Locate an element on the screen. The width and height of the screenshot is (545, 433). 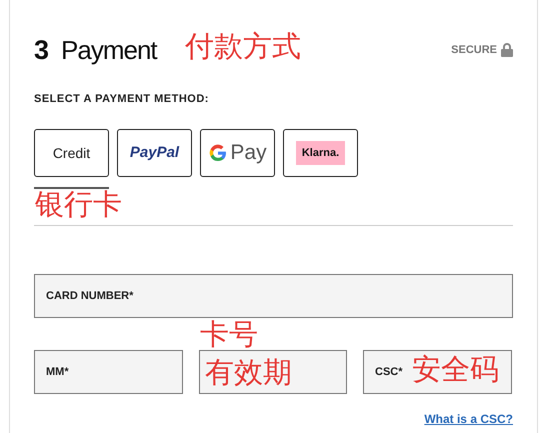
annotation-text: 有效期 is located at coordinates (248, 372).